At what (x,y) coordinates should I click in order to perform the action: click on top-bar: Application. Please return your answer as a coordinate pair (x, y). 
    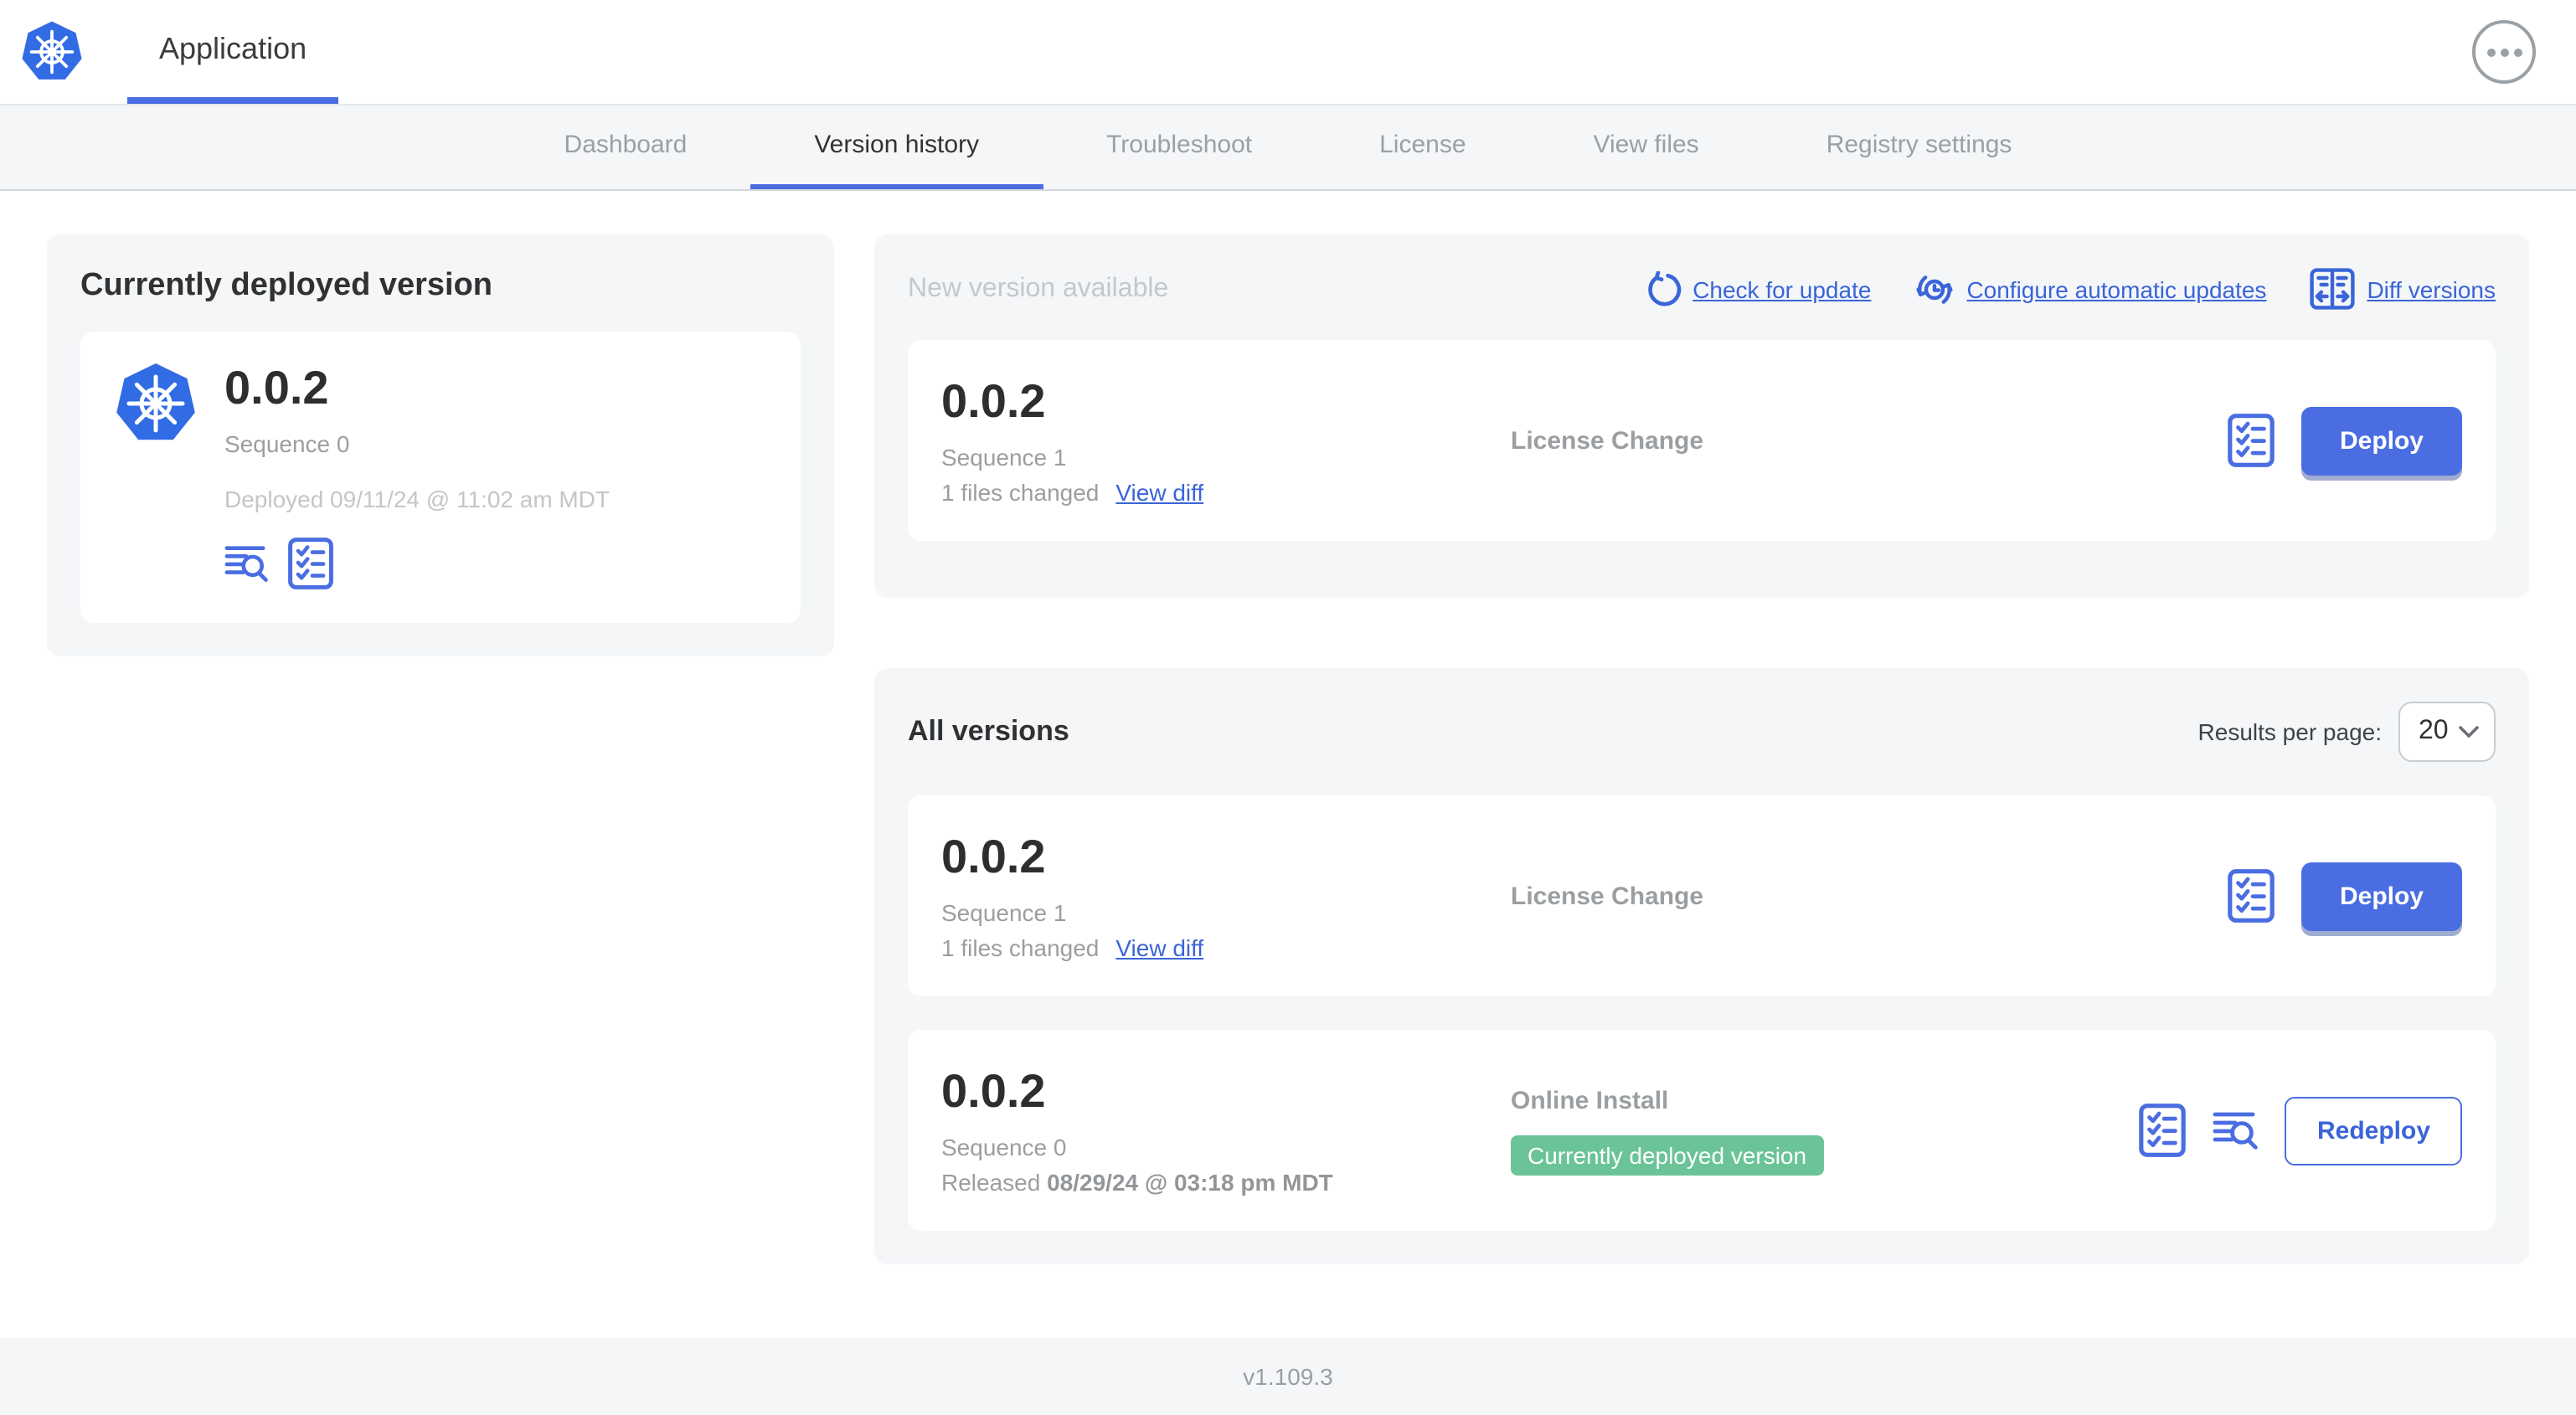
    Looking at the image, I should click on (1288, 52).